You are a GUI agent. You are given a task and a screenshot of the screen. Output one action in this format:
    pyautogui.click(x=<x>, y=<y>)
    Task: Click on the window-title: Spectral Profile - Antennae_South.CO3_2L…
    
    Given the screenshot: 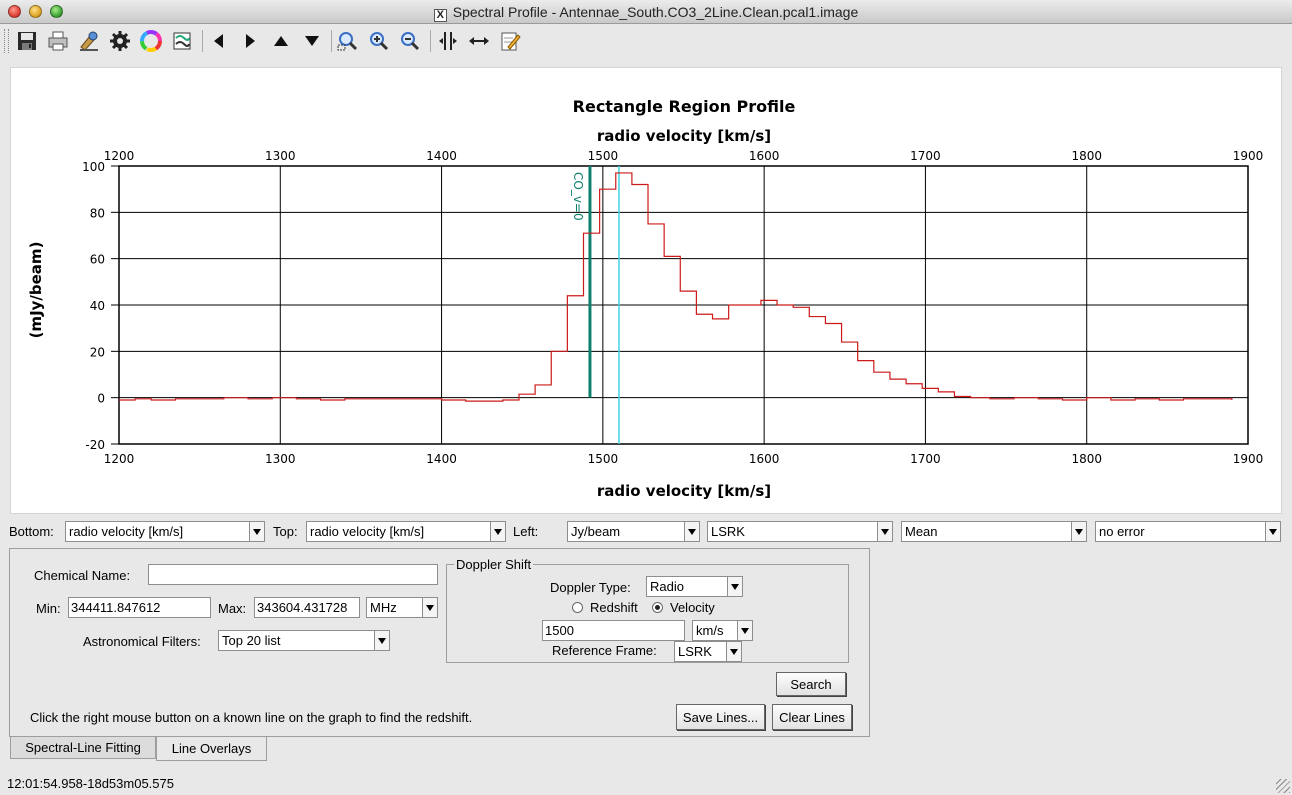 What is the action you would take?
    pyautogui.click(x=655, y=12)
    